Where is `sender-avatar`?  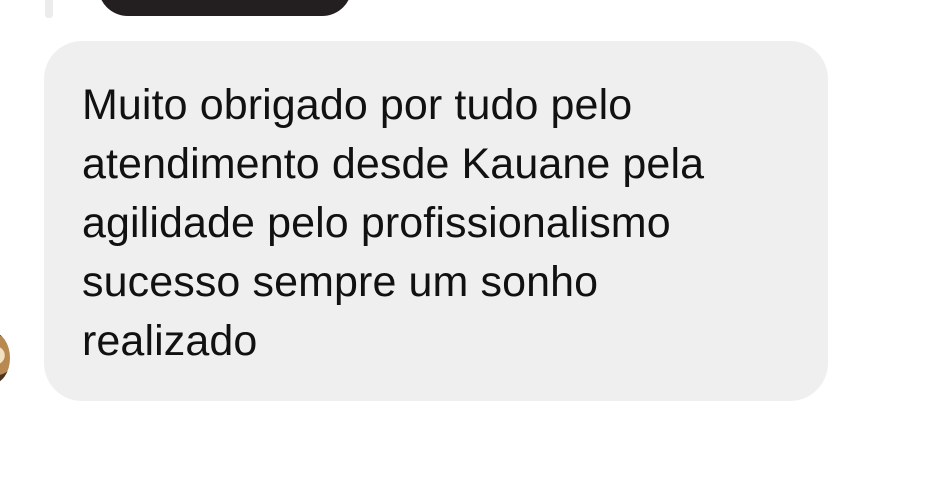 sender-avatar is located at coordinates (5, 358).